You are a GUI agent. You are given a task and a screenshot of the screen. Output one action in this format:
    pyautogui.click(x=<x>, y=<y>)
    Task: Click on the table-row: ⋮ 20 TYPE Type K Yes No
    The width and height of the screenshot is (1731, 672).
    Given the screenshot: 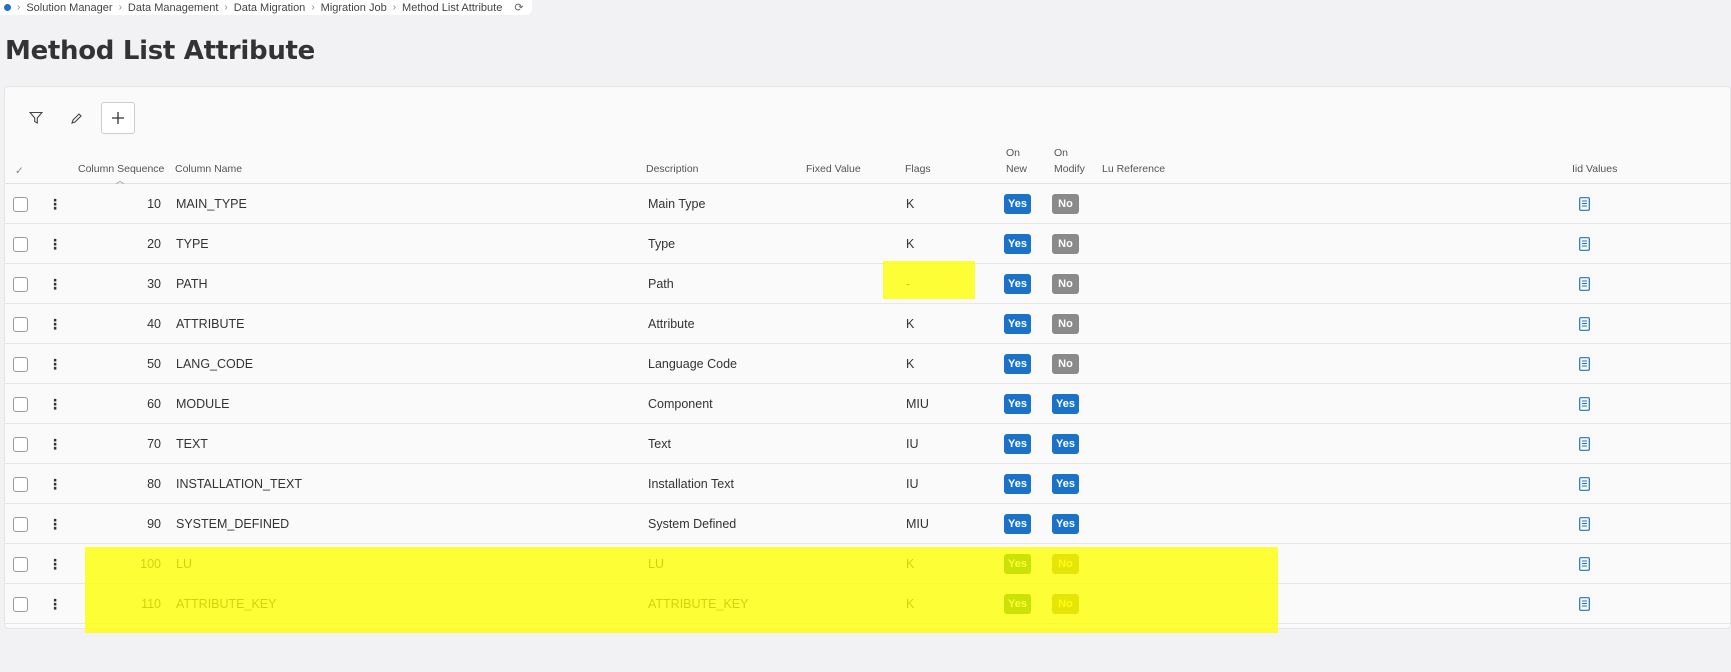 What is the action you would take?
    pyautogui.click(x=867, y=244)
    